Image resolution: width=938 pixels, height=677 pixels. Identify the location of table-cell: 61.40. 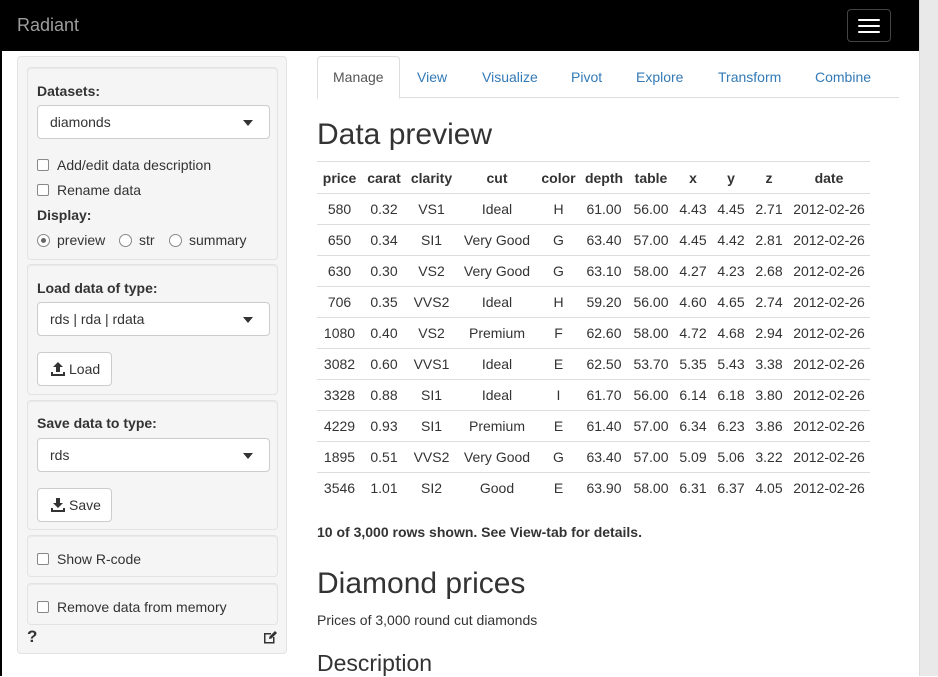
(604, 426).